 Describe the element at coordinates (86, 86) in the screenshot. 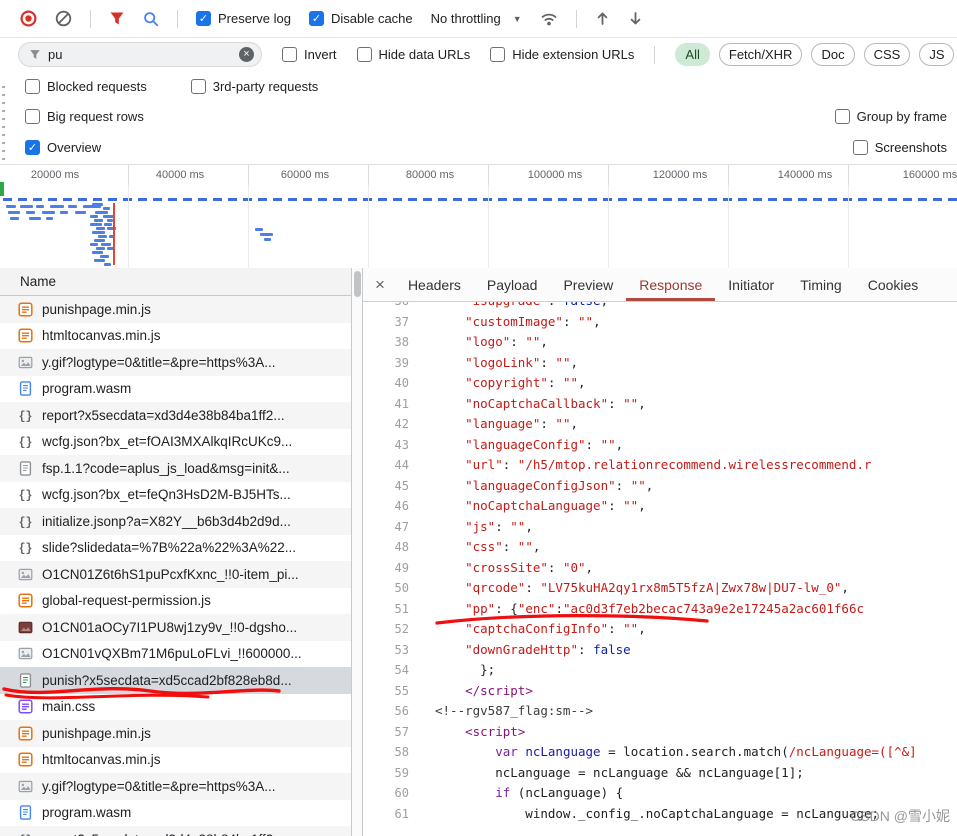

I see `blocked-requests-checkbox: Blocked requests` at that location.